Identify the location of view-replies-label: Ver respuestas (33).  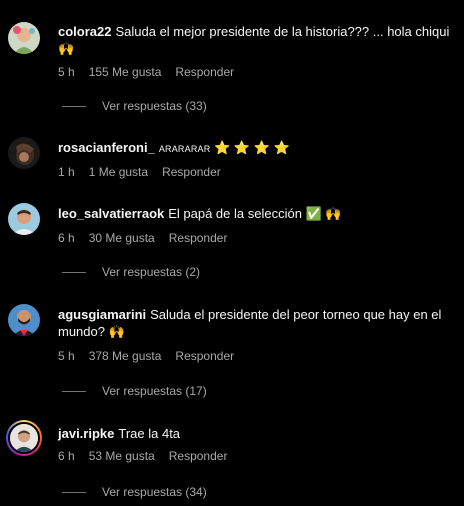
(154, 106).